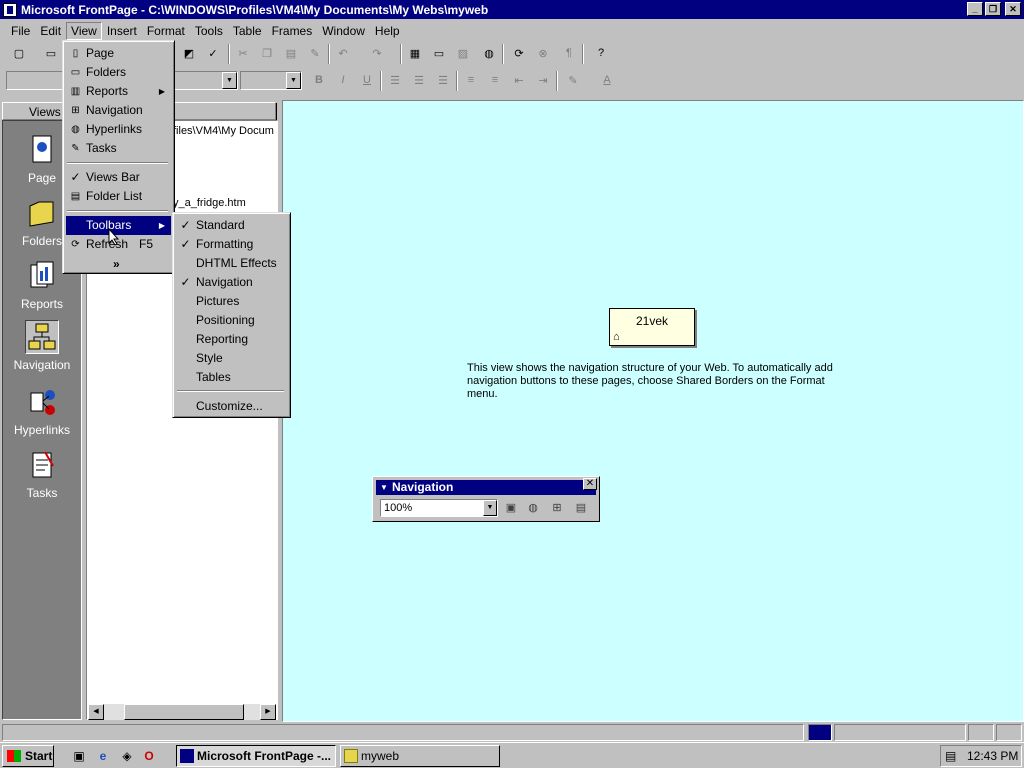 This screenshot has height=768, width=1024. What do you see at coordinates (223, 131) in the screenshot?
I see `folder-path: files\VM4\My Docum` at bounding box center [223, 131].